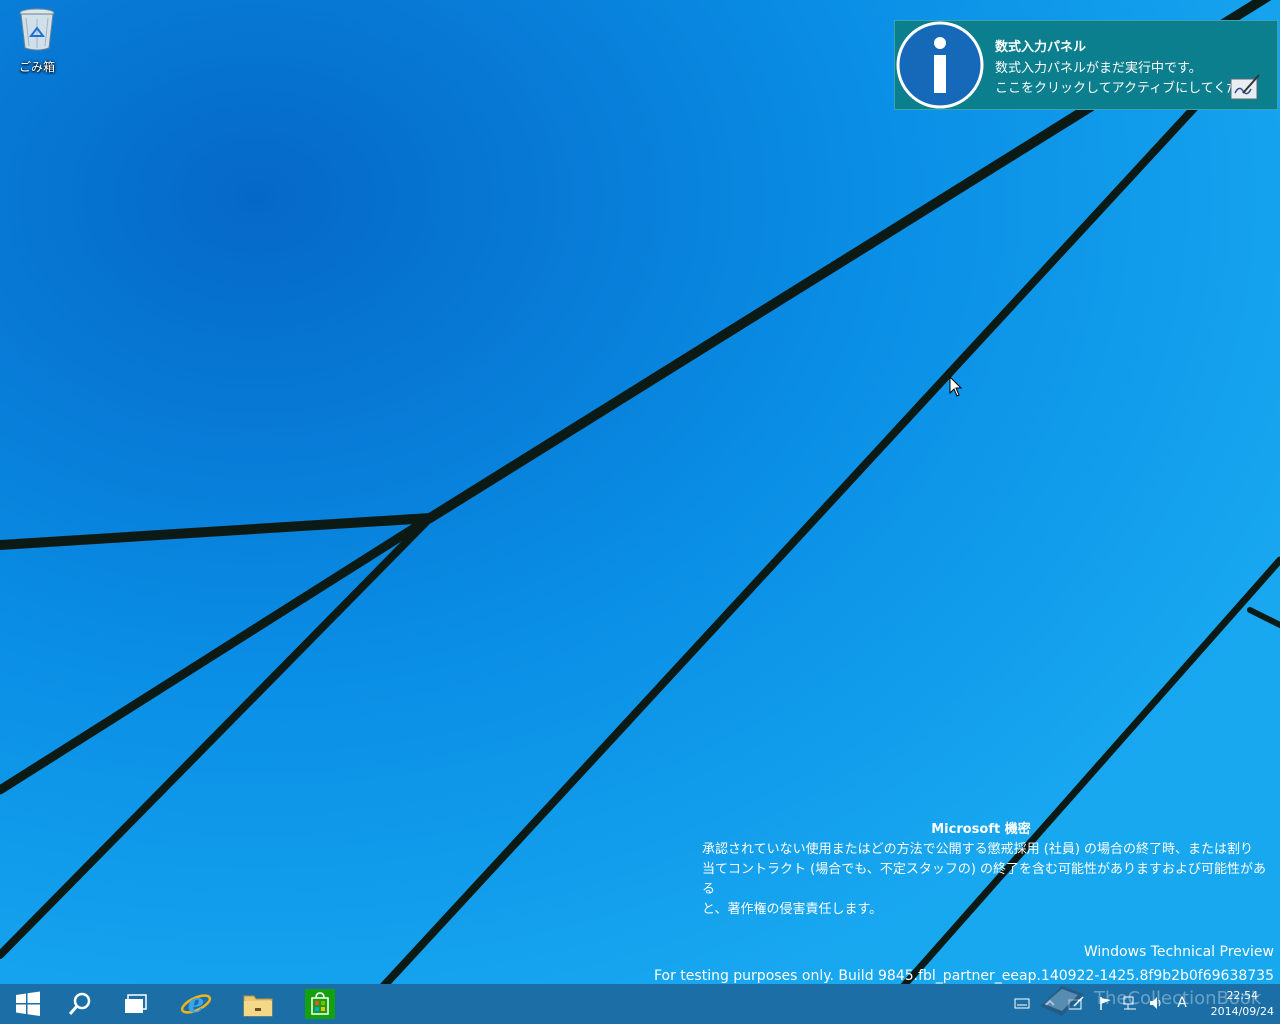 The width and height of the screenshot is (1280, 1024). Describe the element at coordinates (792, 909) in the screenshot. I see `watermark-line3: と、著作権の侵害責任します。` at that location.